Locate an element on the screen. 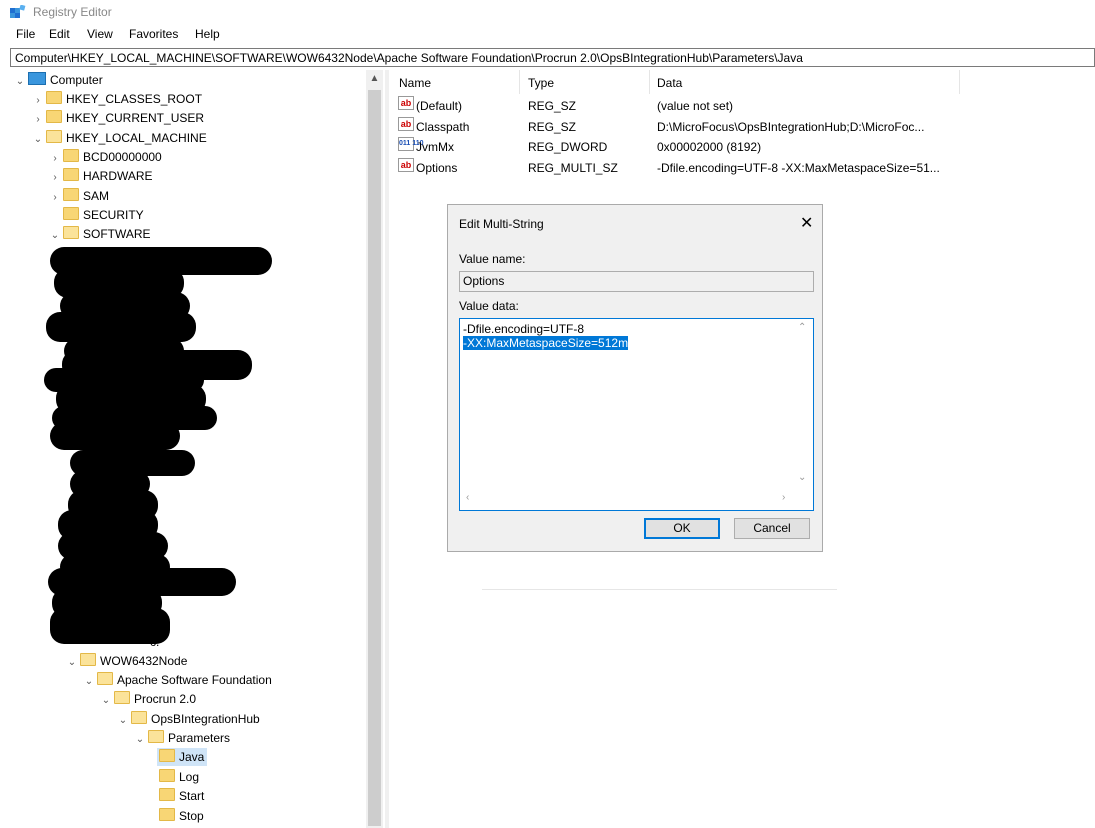  tree-item-sam: › SAM is located at coordinates (79, 196).